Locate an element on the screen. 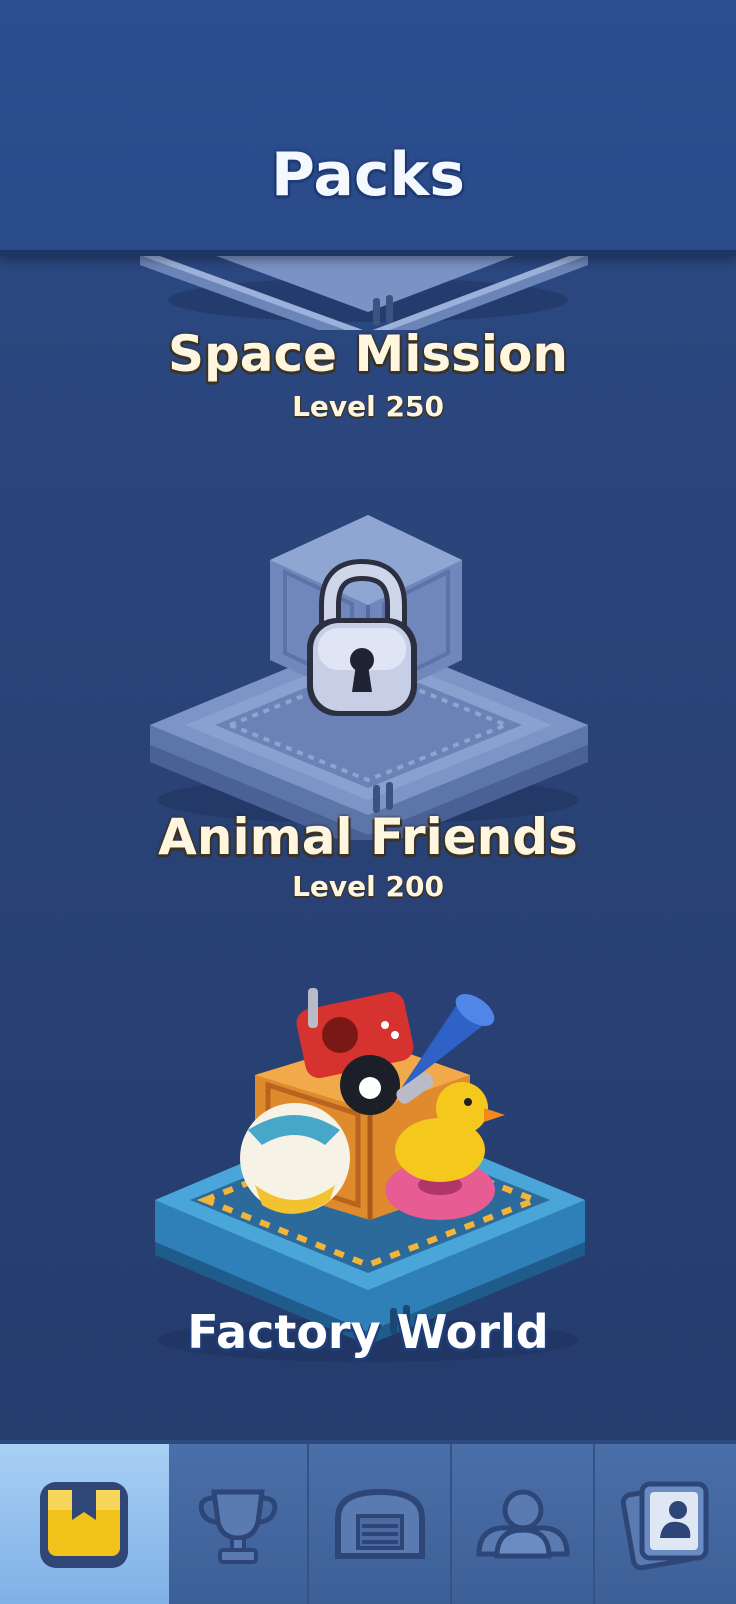 The image size is (736, 1604). tab-trophy is located at coordinates (239, 1524).